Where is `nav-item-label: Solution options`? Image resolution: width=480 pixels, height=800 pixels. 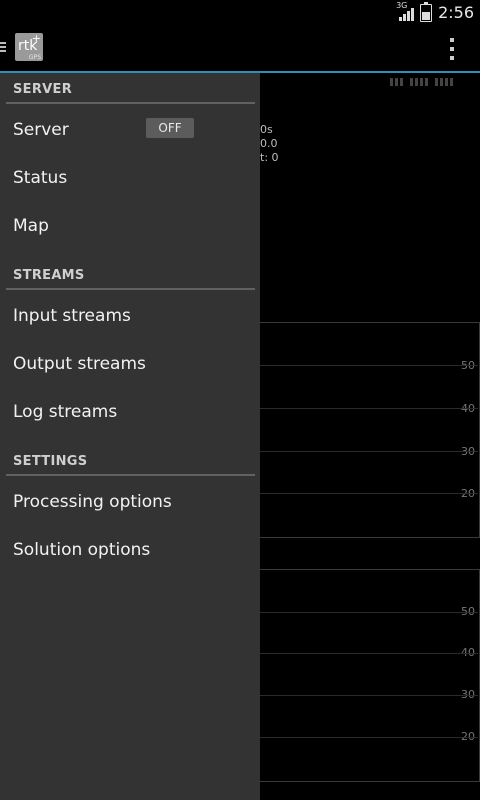 nav-item-label: Solution options is located at coordinates (82, 550).